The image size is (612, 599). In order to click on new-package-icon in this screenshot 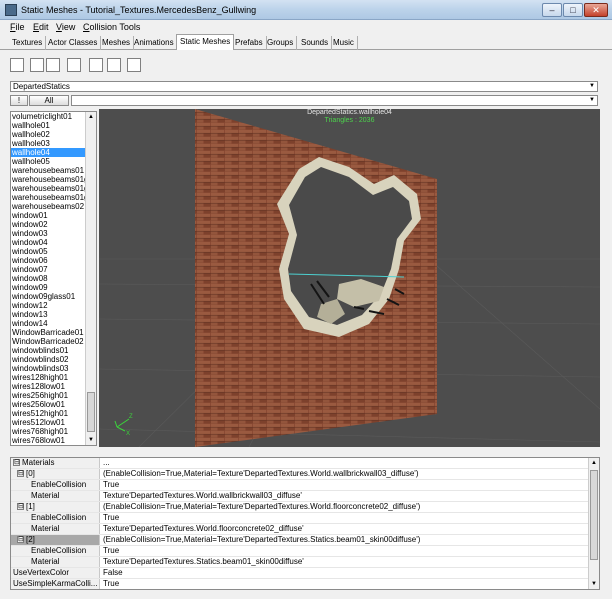, I will do `click(17, 65)`.